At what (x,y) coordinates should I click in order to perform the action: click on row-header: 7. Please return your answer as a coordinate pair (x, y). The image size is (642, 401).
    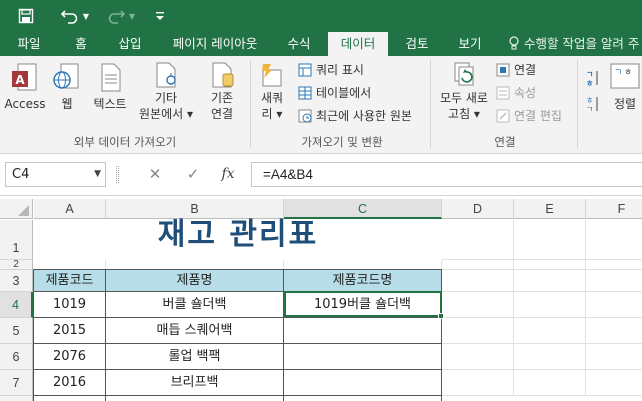
    Looking at the image, I should click on (16, 383).